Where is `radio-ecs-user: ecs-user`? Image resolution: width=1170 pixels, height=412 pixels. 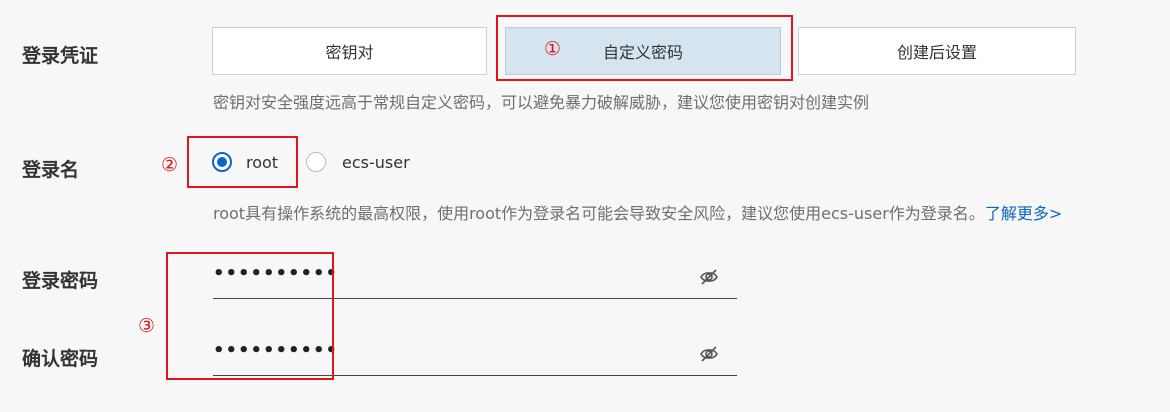
radio-ecs-user: ecs-user is located at coordinates (358, 162).